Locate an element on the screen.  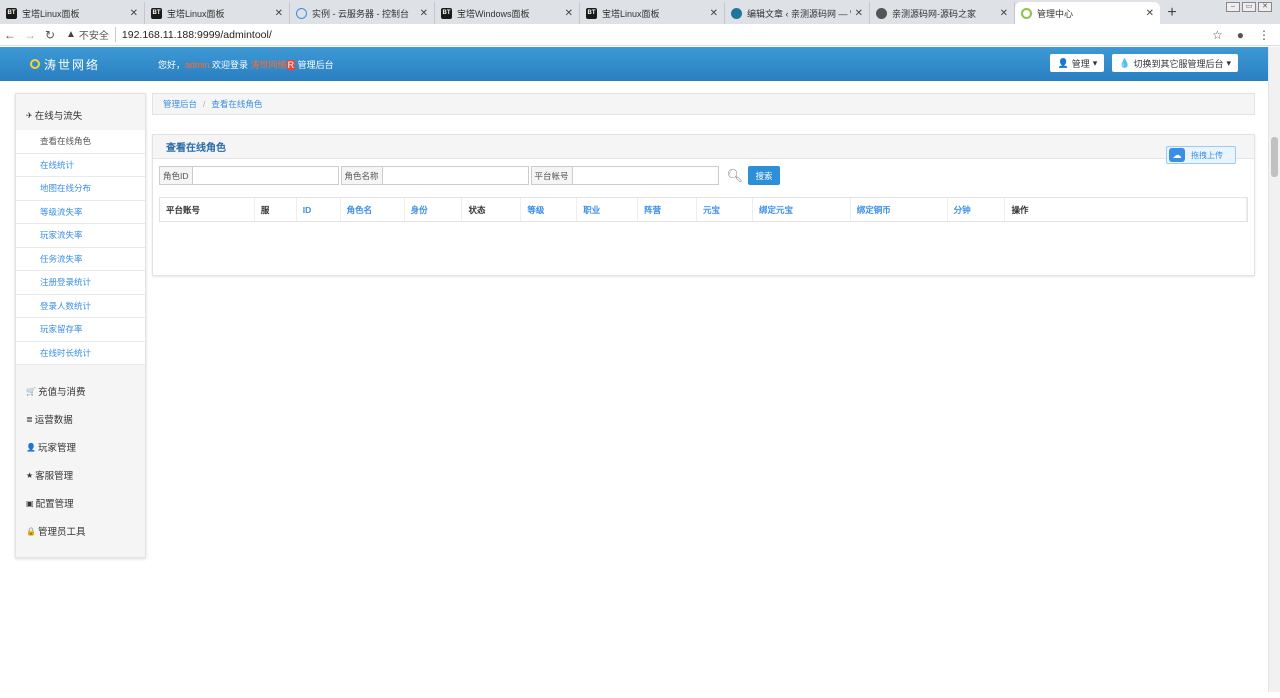
sidebar-section: 🛒 充值与消费 is located at coordinates (80, 391).